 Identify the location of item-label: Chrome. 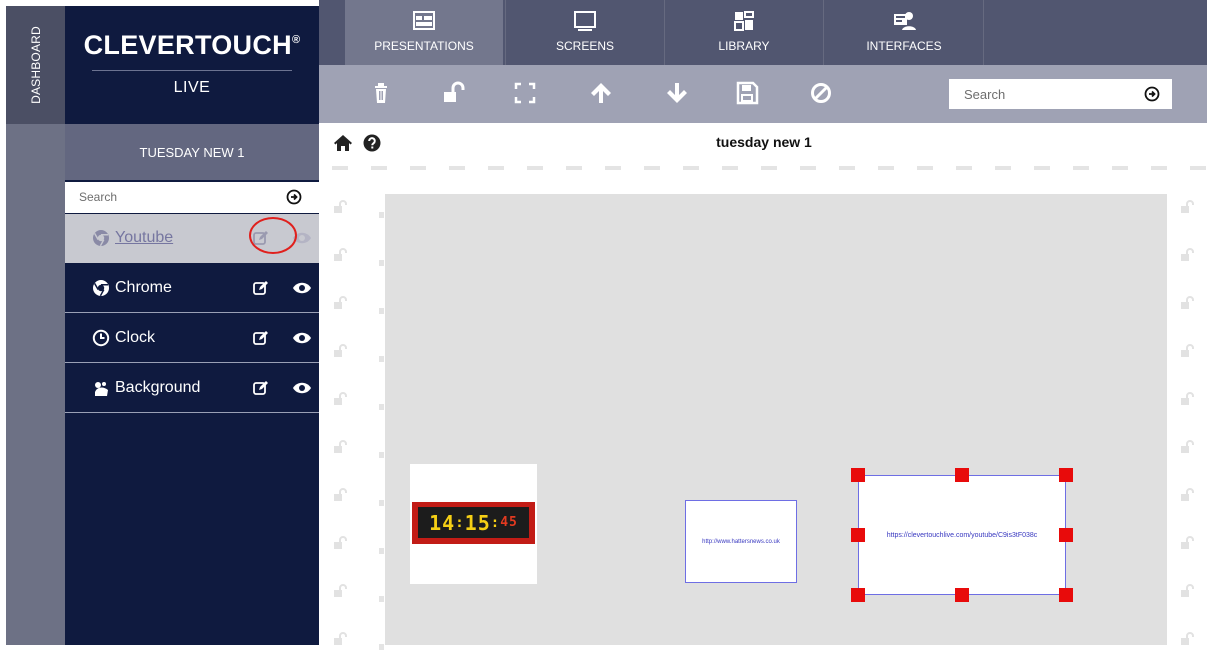
(143, 287).